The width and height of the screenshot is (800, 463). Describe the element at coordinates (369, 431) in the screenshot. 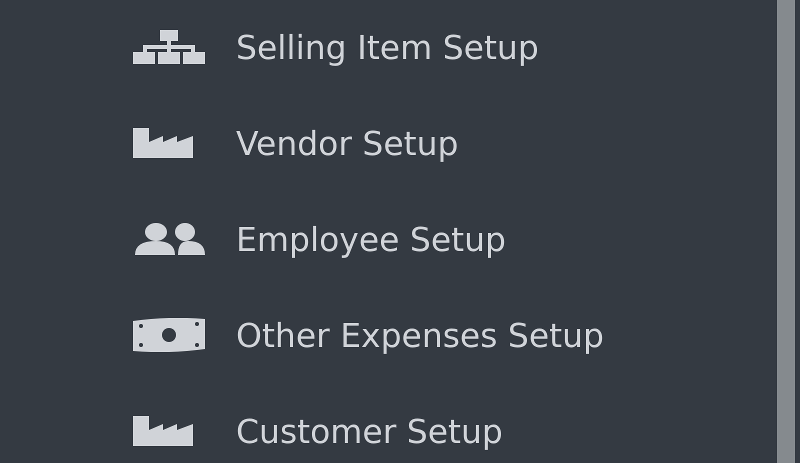

I see `menu-item: Customer Setup` at that location.